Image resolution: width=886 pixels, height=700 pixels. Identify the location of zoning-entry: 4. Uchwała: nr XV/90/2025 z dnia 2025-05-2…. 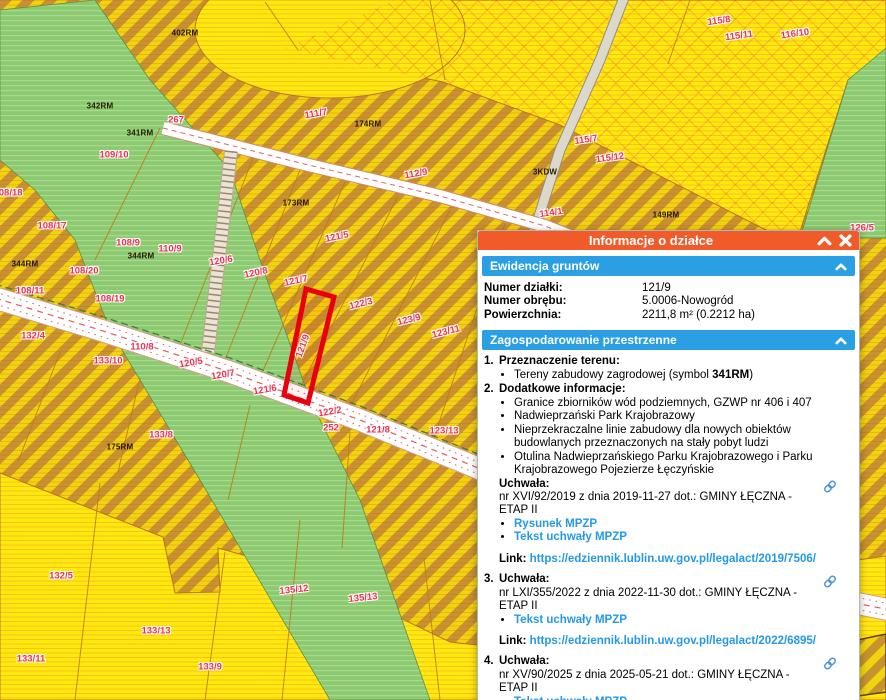
(668, 677).